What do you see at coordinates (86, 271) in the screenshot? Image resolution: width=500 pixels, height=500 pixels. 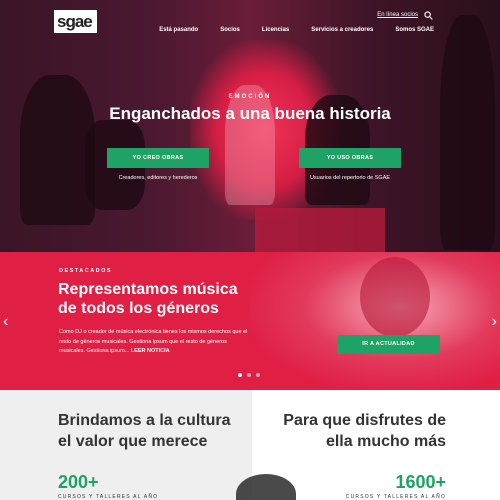 I see `featured-label: DESTACADOS` at bounding box center [86, 271].